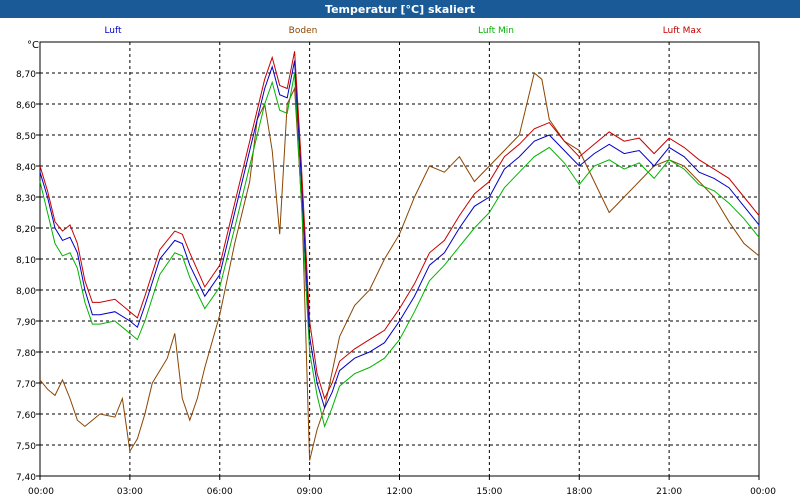 This screenshot has height=500, width=800. Describe the element at coordinates (403, 31) in the screenshot. I see `legend: Luft Boden Luft Min Luft Max` at that location.